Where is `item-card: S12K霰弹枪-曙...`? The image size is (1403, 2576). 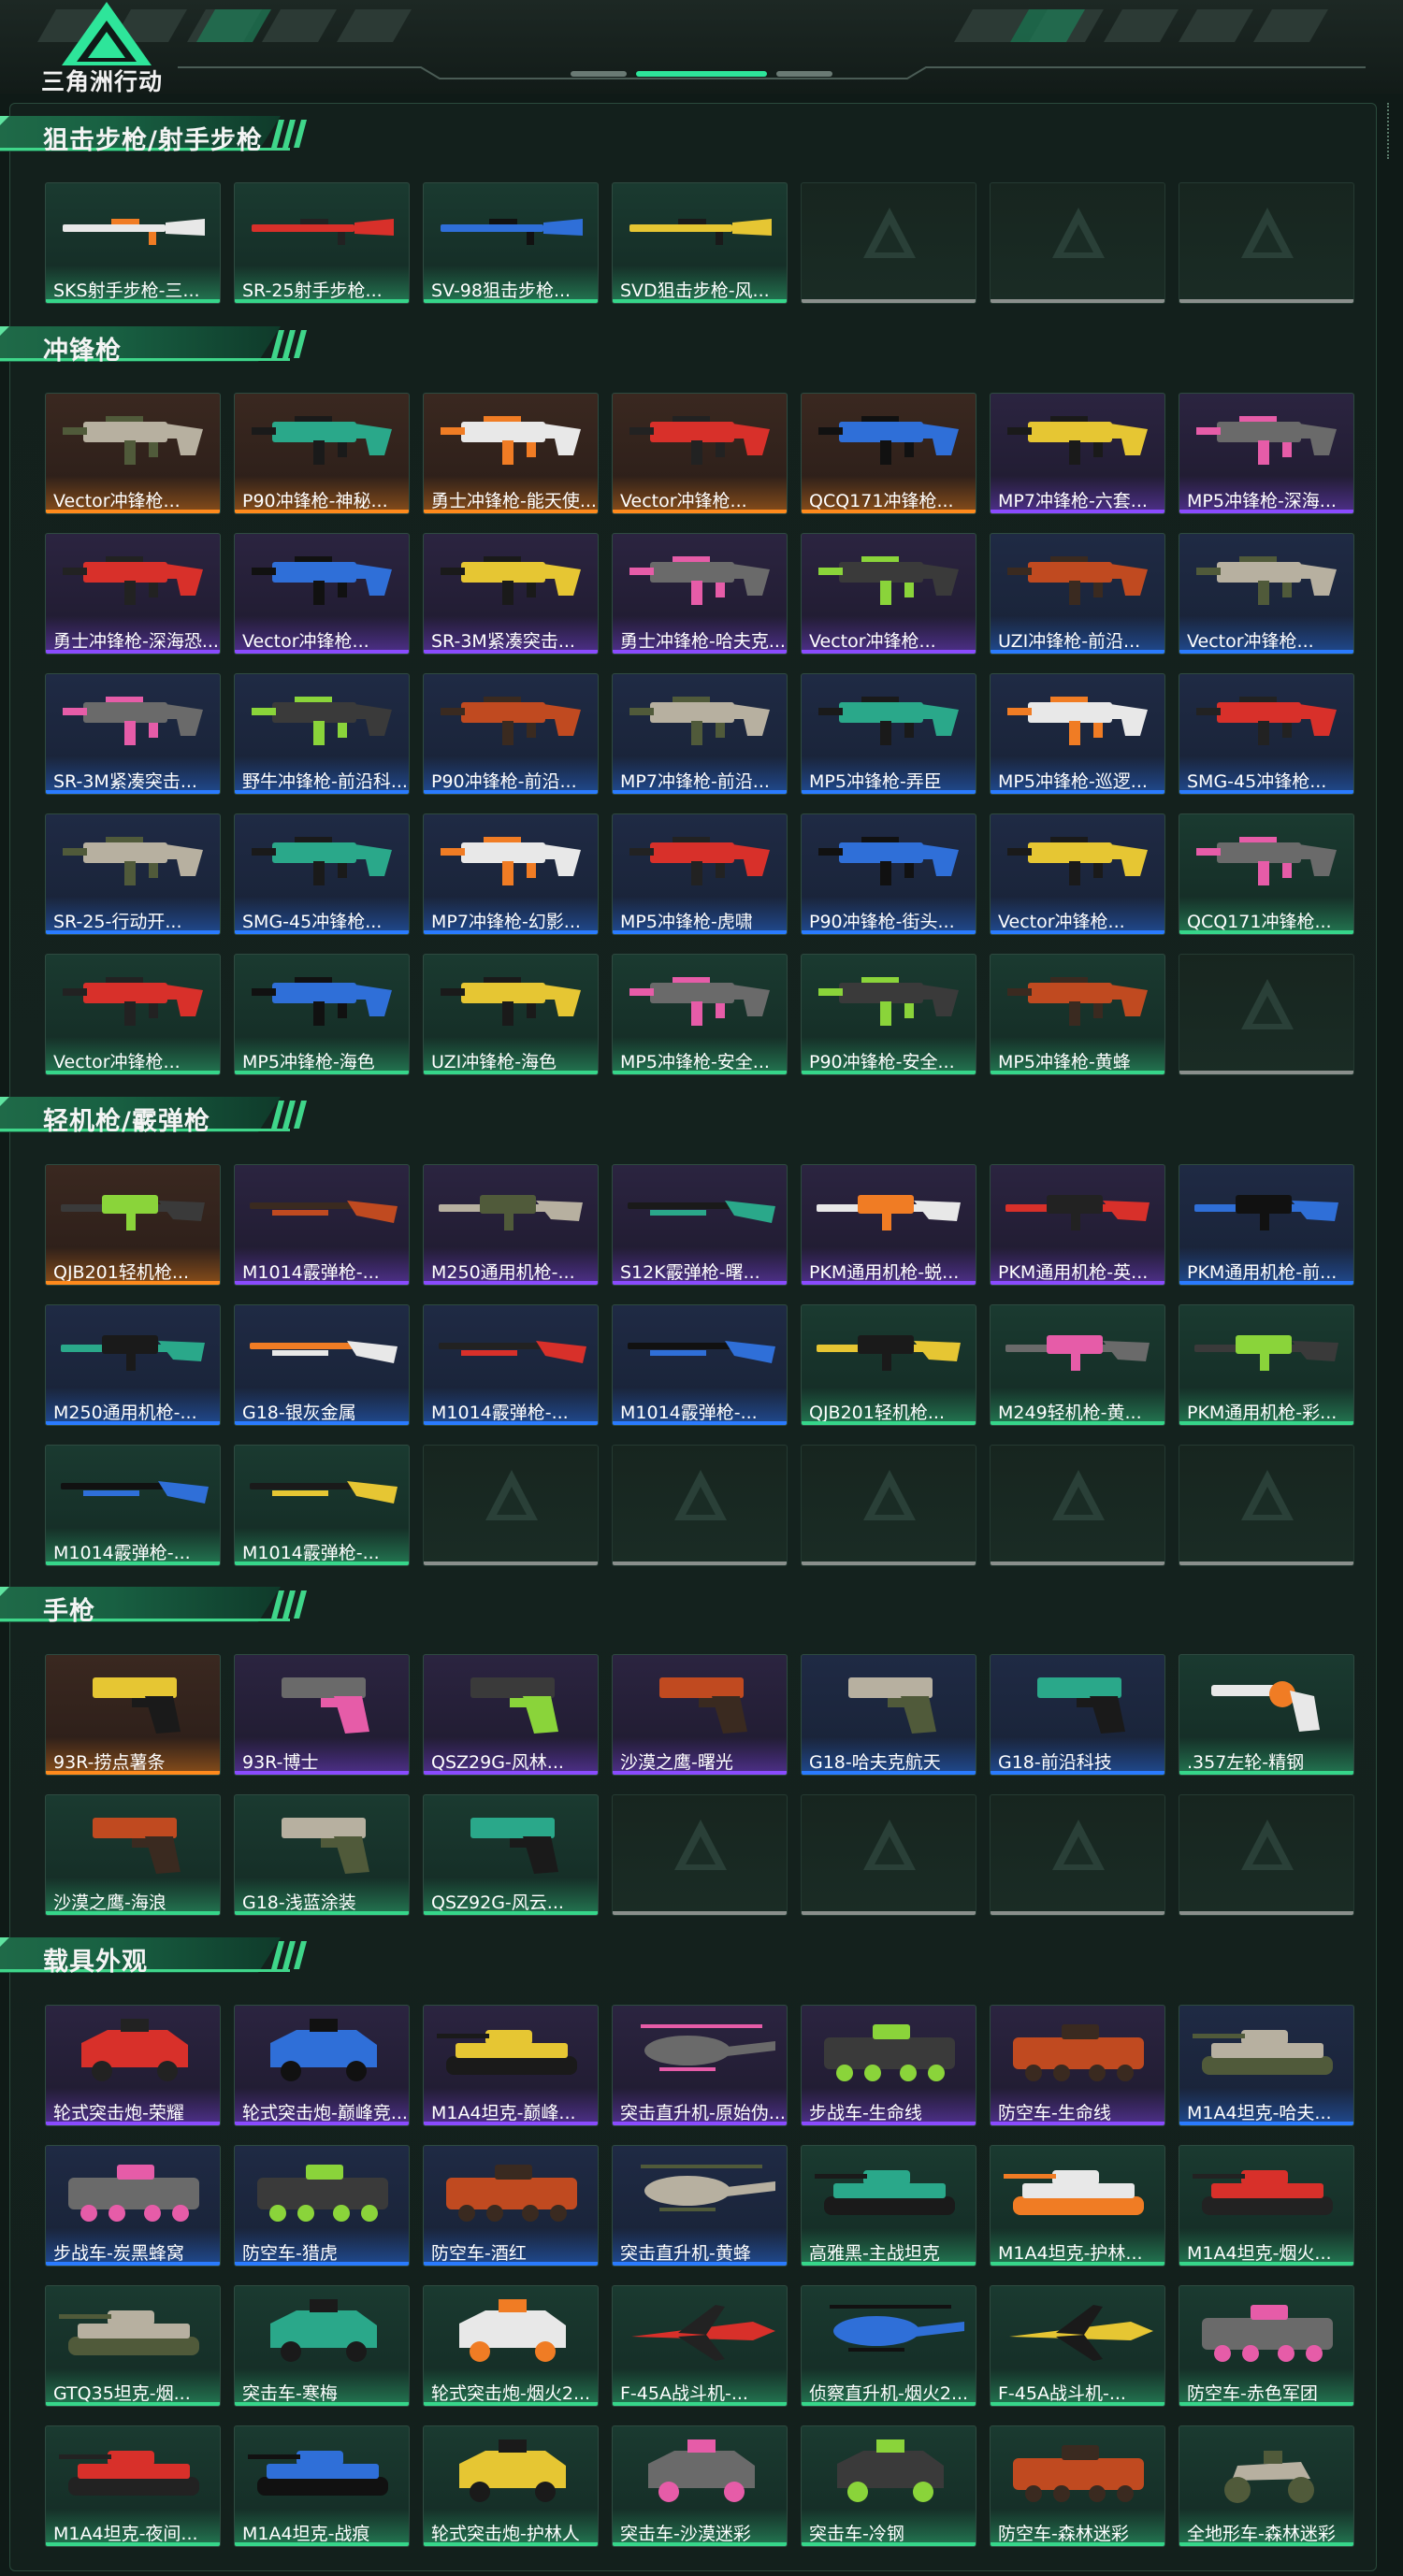
item-card: S12K霰弹枪-曙... is located at coordinates (700, 1225).